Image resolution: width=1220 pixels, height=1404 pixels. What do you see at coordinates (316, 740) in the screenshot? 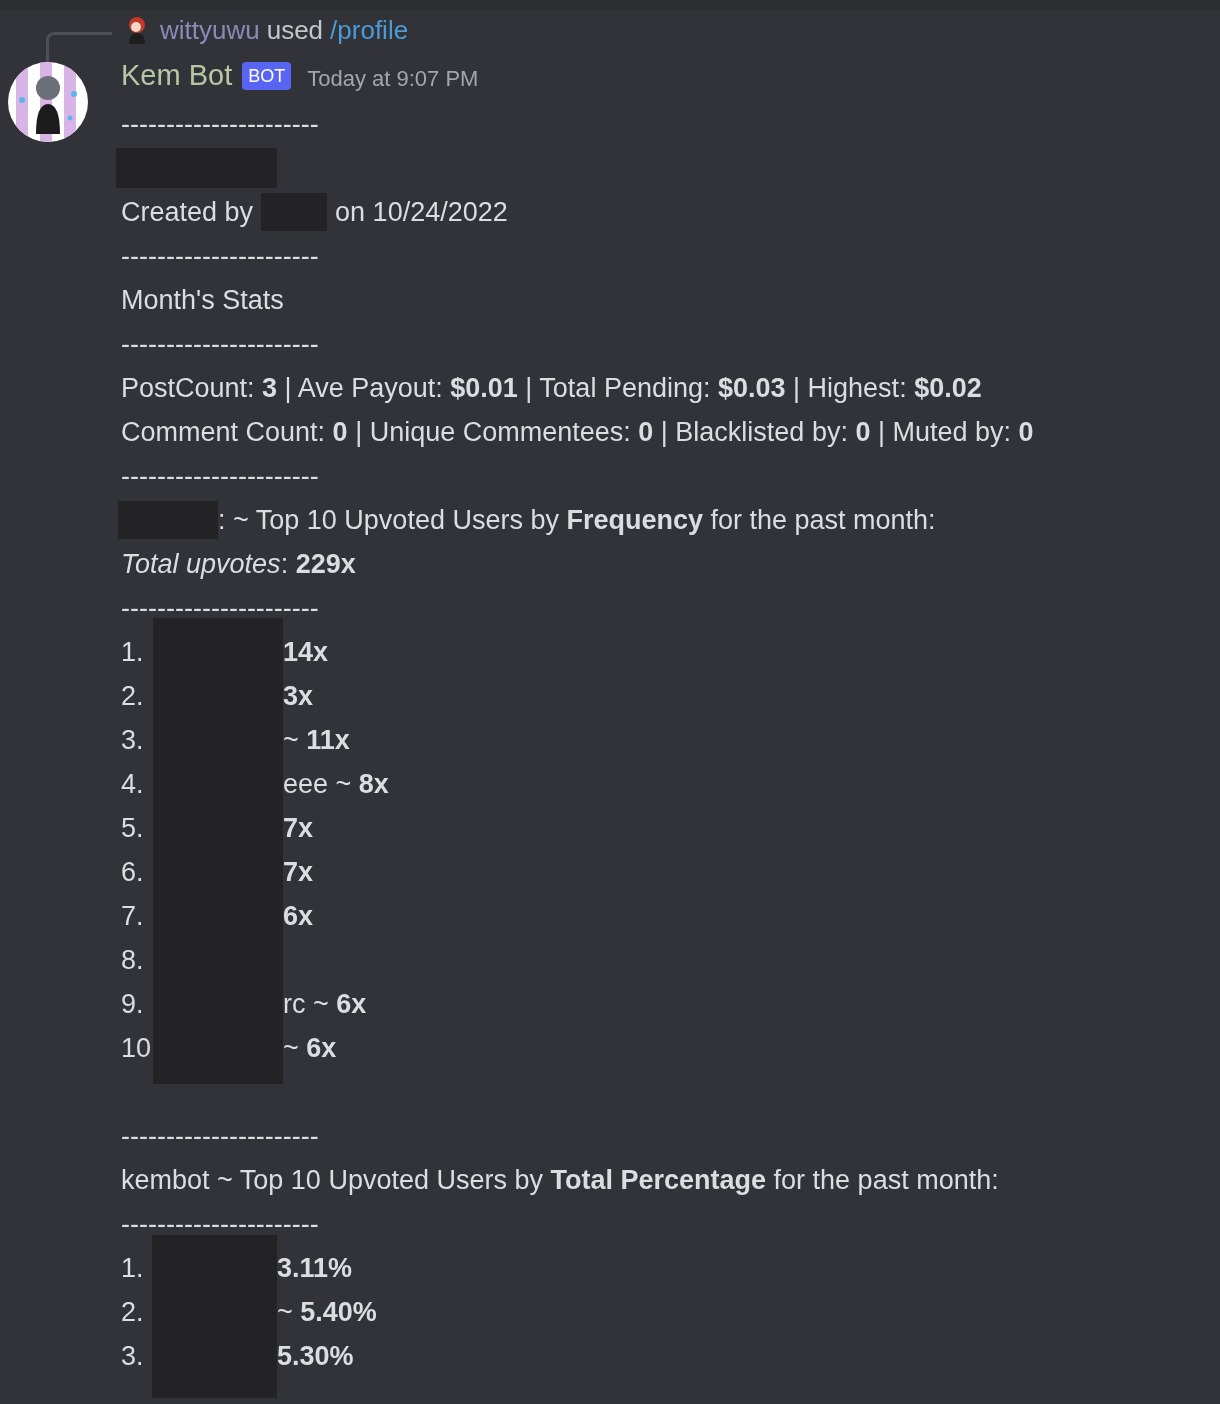
I see `list-entry: ~ 11x` at bounding box center [316, 740].